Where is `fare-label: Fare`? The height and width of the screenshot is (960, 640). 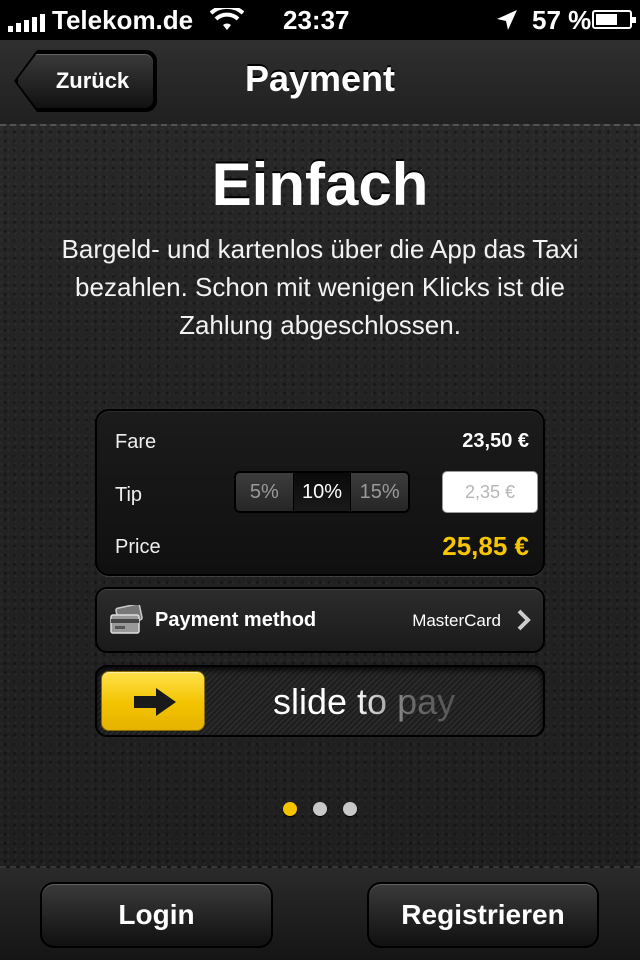
fare-label: Fare is located at coordinates (136, 442).